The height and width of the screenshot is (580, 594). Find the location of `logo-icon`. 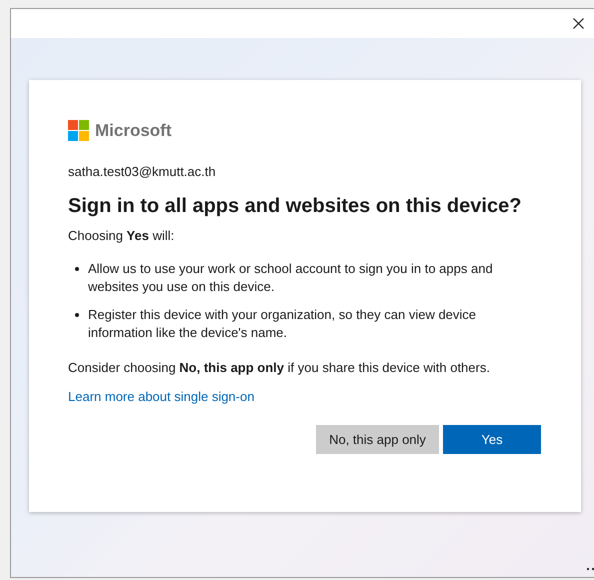

logo-icon is located at coordinates (78, 130).